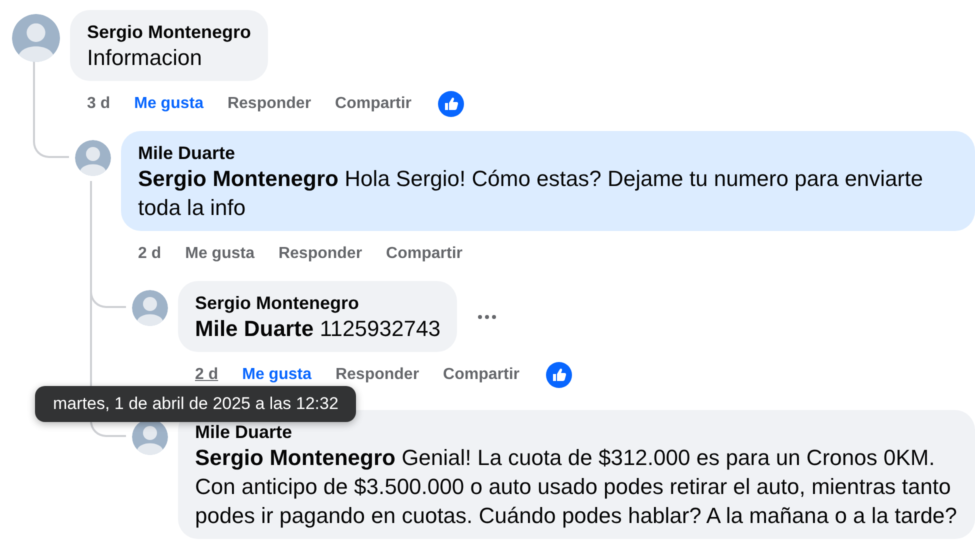 The height and width of the screenshot is (551, 975). I want to click on comment-text: Mile Duarte 1125932743, so click(317, 329).